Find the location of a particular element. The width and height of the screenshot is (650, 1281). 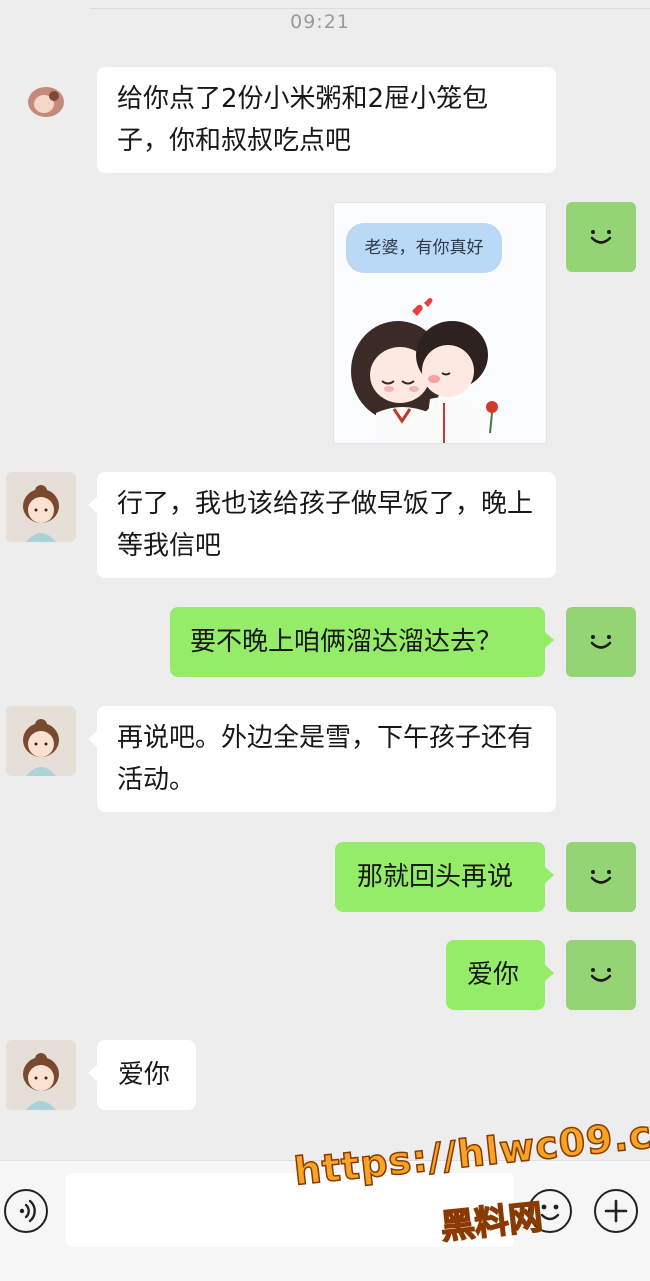

message-text: 给你点了2份小米粥和2屉小笼包子，你和叔叔吃点吧 is located at coordinates (303, 120).